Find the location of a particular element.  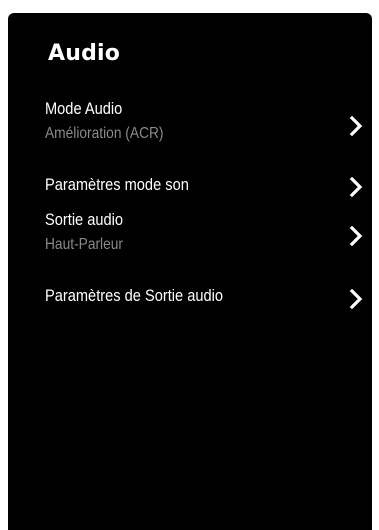

menu-item-audio-output: Sortie audio Haut-Parleur is located at coordinates (204, 237).